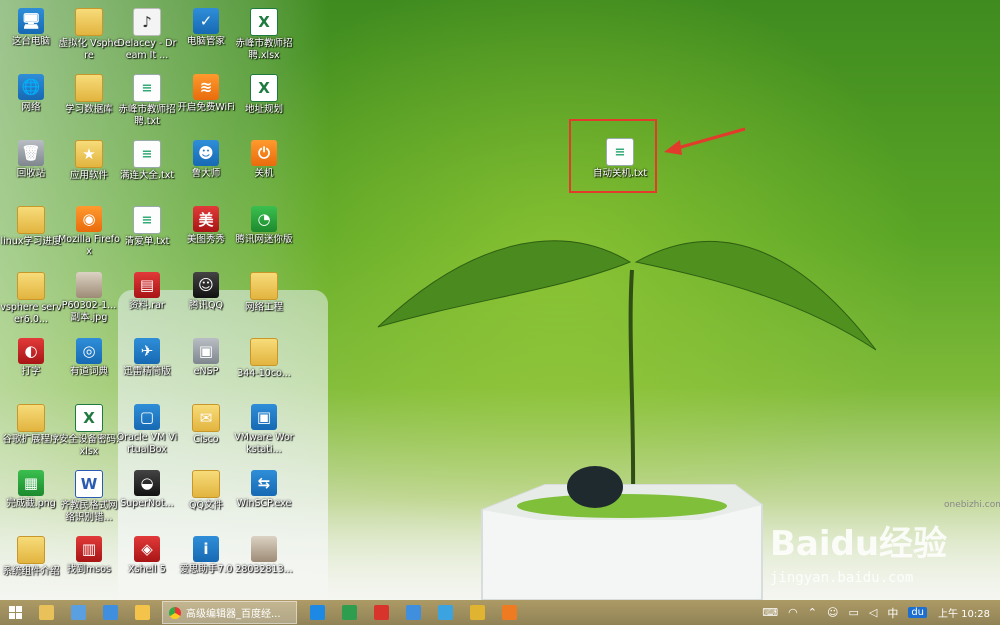 This screenshot has width=1000, height=625. What do you see at coordinates (31, 431) in the screenshot?
I see `desktop-icon: 谷歌扩展程序` at bounding box center [31, 431].